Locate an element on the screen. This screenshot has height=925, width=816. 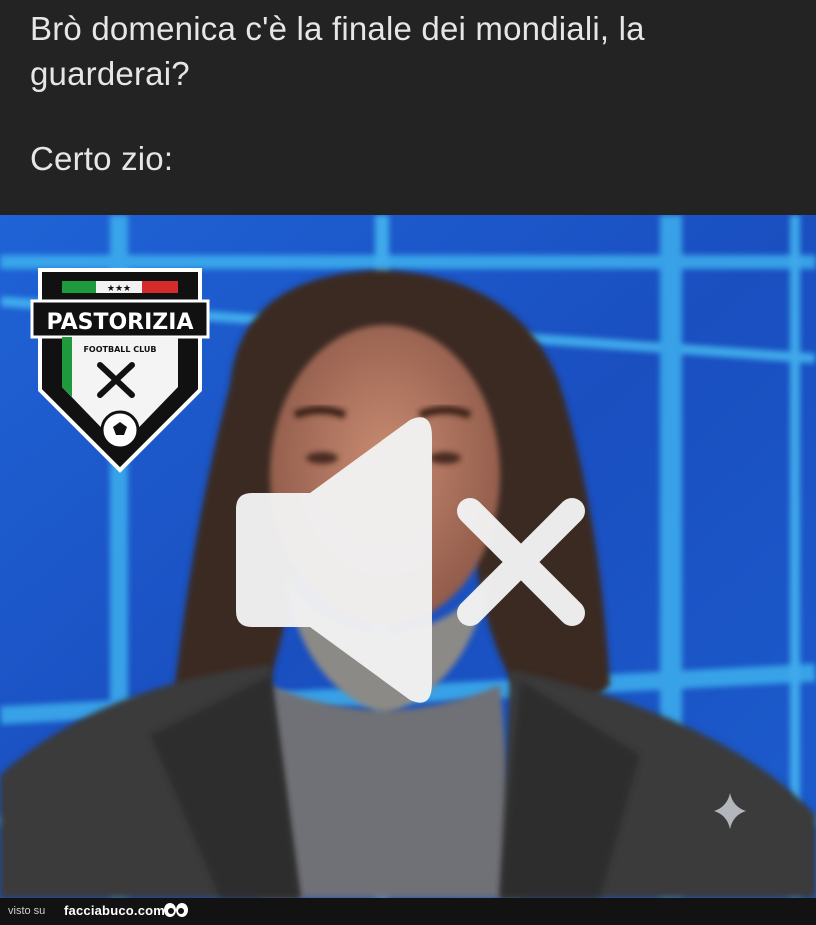
eyes-logo-icon is located at coordinates (176, 910).